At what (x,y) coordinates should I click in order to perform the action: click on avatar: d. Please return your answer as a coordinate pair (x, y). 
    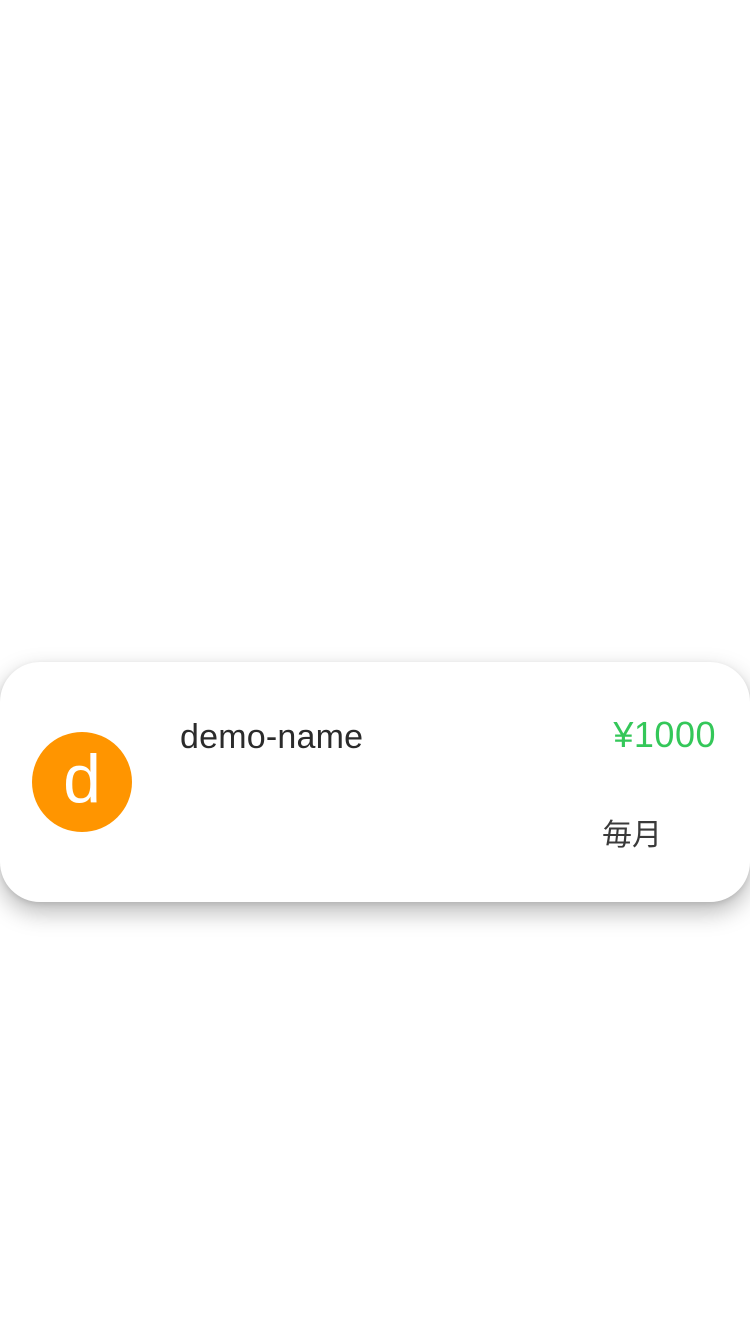
    Looking at the image, I should click on (82, 782).